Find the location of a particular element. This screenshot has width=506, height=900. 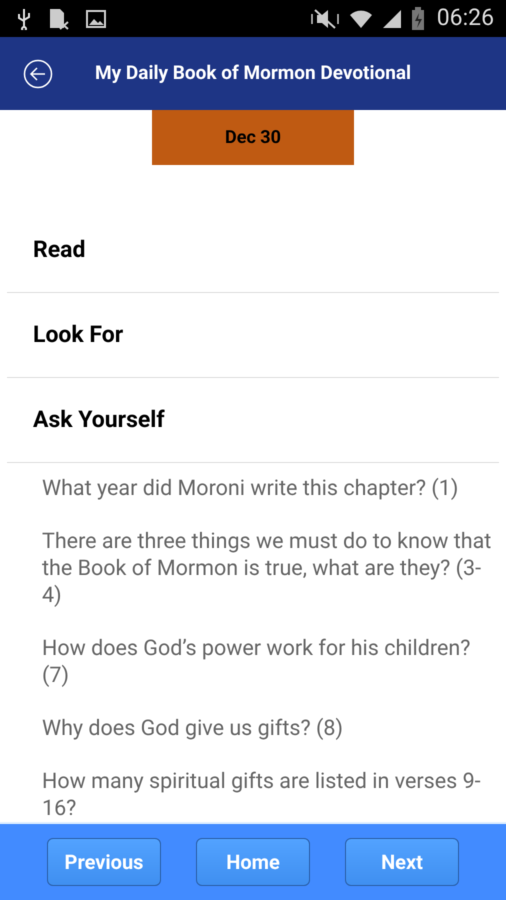

usb-icon is located at coordinates (24, 19).